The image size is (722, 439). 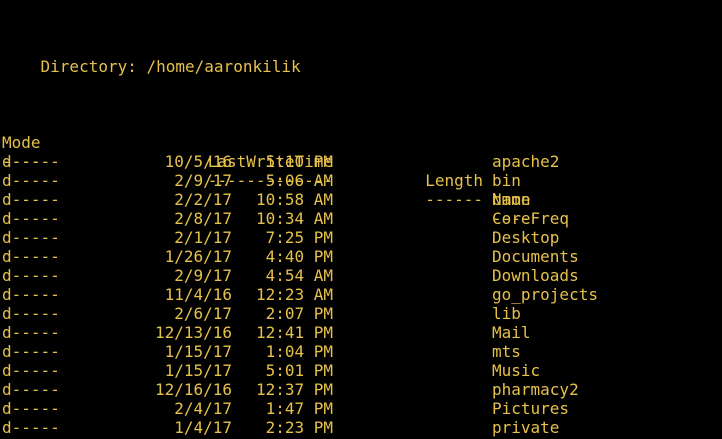 I want to click on row-time: 4:54 AM, so click(x=299, y=275).